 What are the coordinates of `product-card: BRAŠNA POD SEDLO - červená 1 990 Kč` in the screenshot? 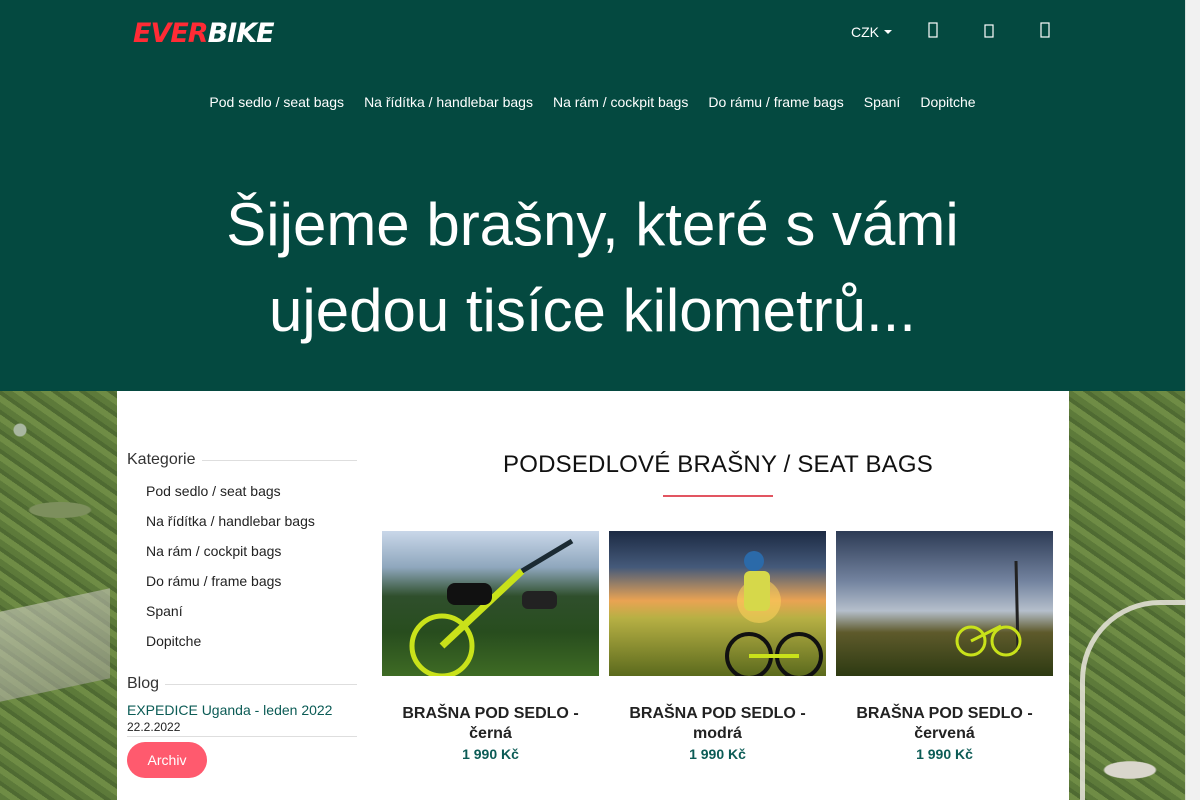 It's located at (944, 646).